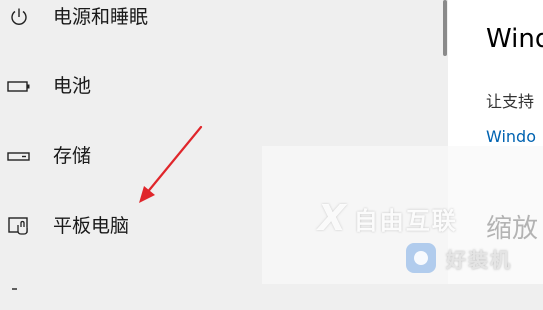  What do you see at coordinates (445, 28) in the screenshot?
I see `sidebar-scrollbar` at bounding box center [445, 28].